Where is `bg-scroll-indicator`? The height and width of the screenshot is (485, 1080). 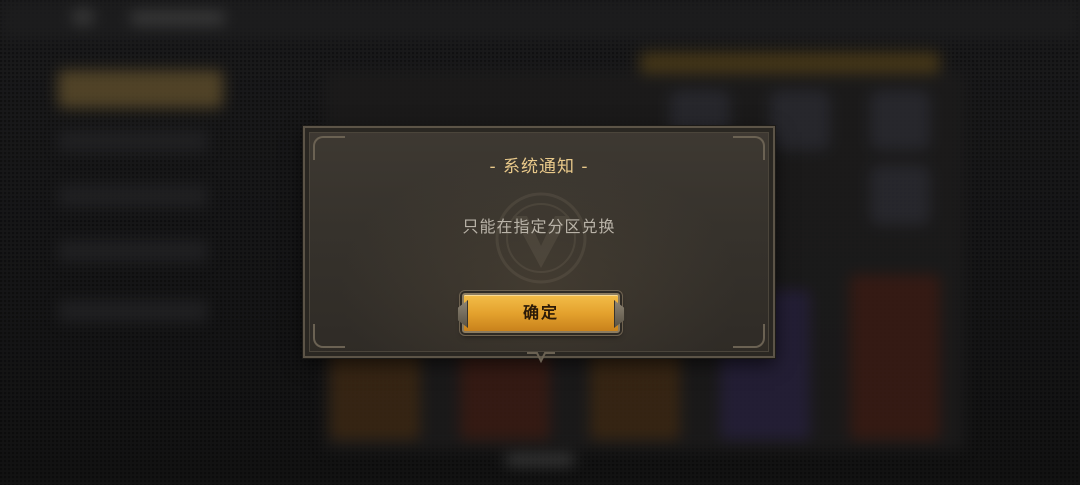
bg-scroll-indicator is located at coordinates (540, 460).